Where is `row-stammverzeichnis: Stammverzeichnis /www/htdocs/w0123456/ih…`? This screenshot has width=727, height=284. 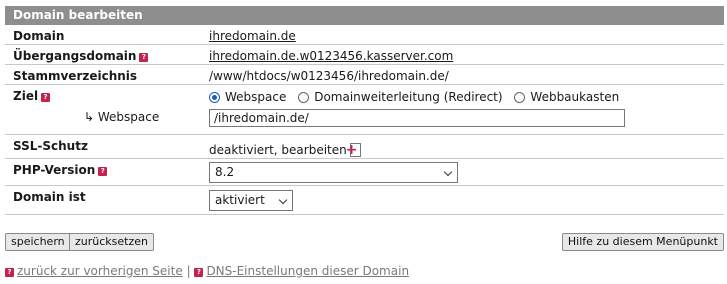
row-stammverzeichnis: Stammverzeichnis /www/htdocs/w0123456/ih… is located at coordinates (364, 75).